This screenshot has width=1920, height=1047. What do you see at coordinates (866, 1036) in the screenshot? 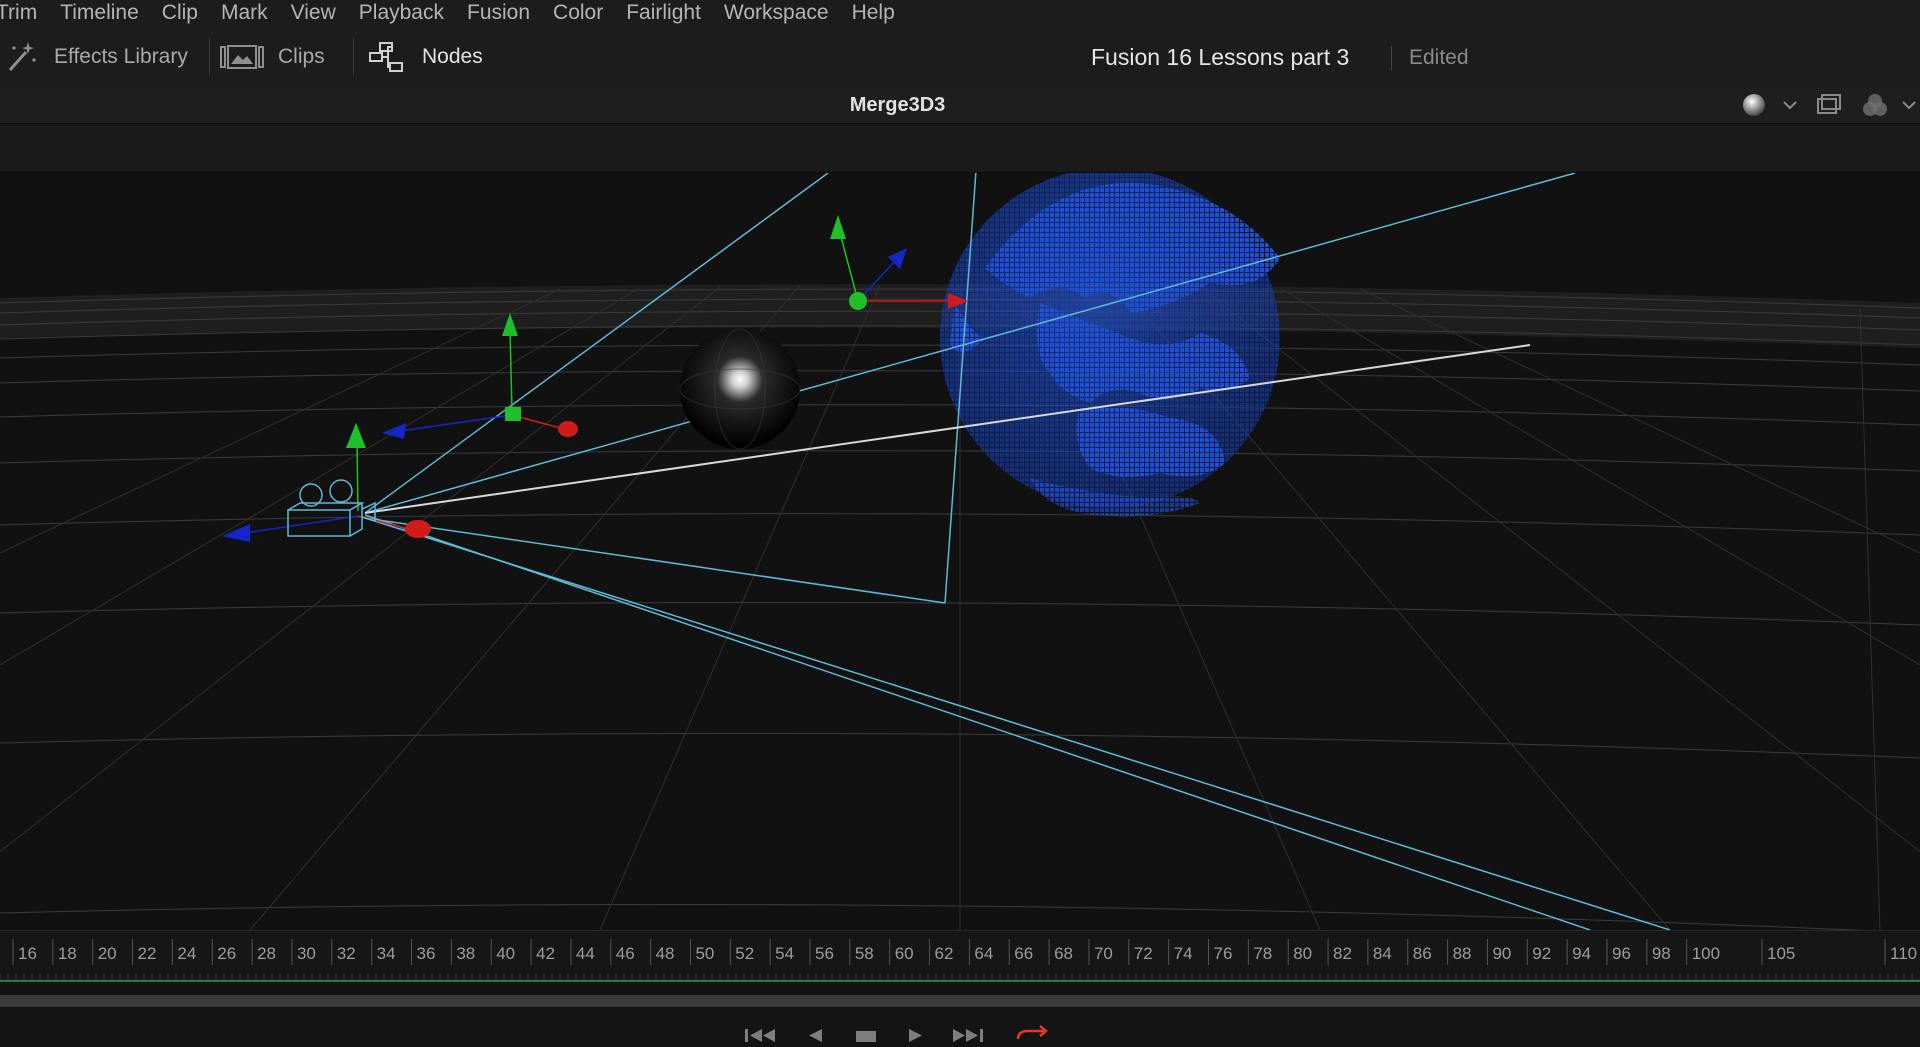
I see `stop-icon` at bounding box center [866, 1036].